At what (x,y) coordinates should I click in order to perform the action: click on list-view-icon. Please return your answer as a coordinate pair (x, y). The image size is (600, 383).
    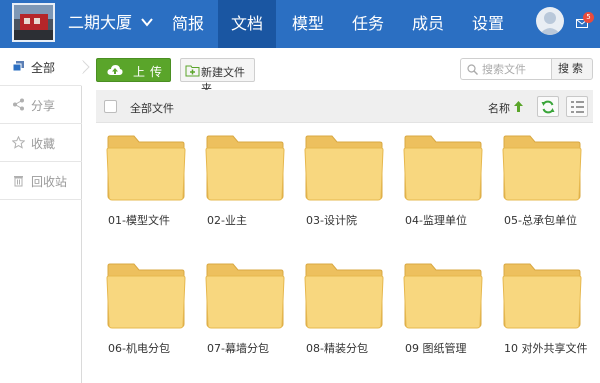
    Looking at the image, I should click on (577, 107).